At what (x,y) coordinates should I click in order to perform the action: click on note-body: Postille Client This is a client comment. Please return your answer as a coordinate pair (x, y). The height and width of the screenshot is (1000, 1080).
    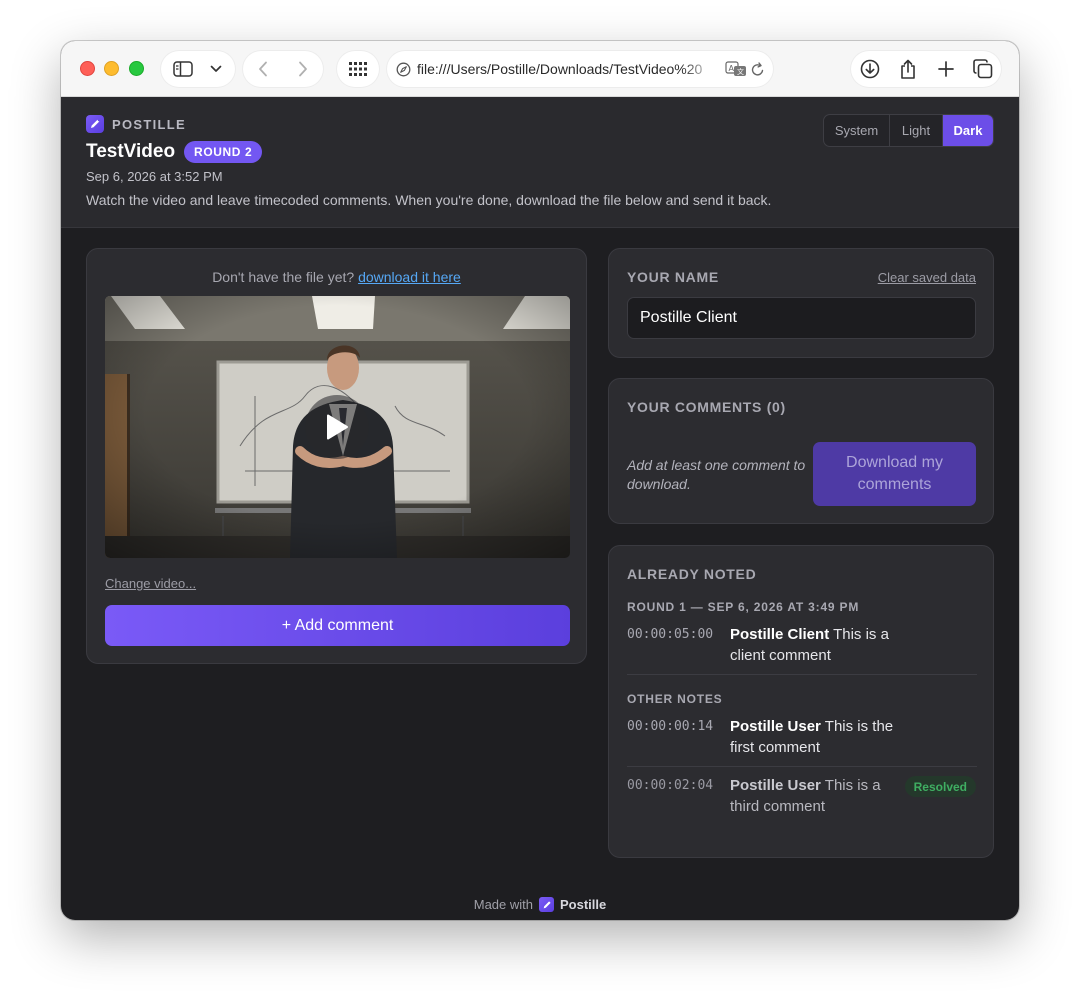
    Looking at the image, I should click on (817, 645).